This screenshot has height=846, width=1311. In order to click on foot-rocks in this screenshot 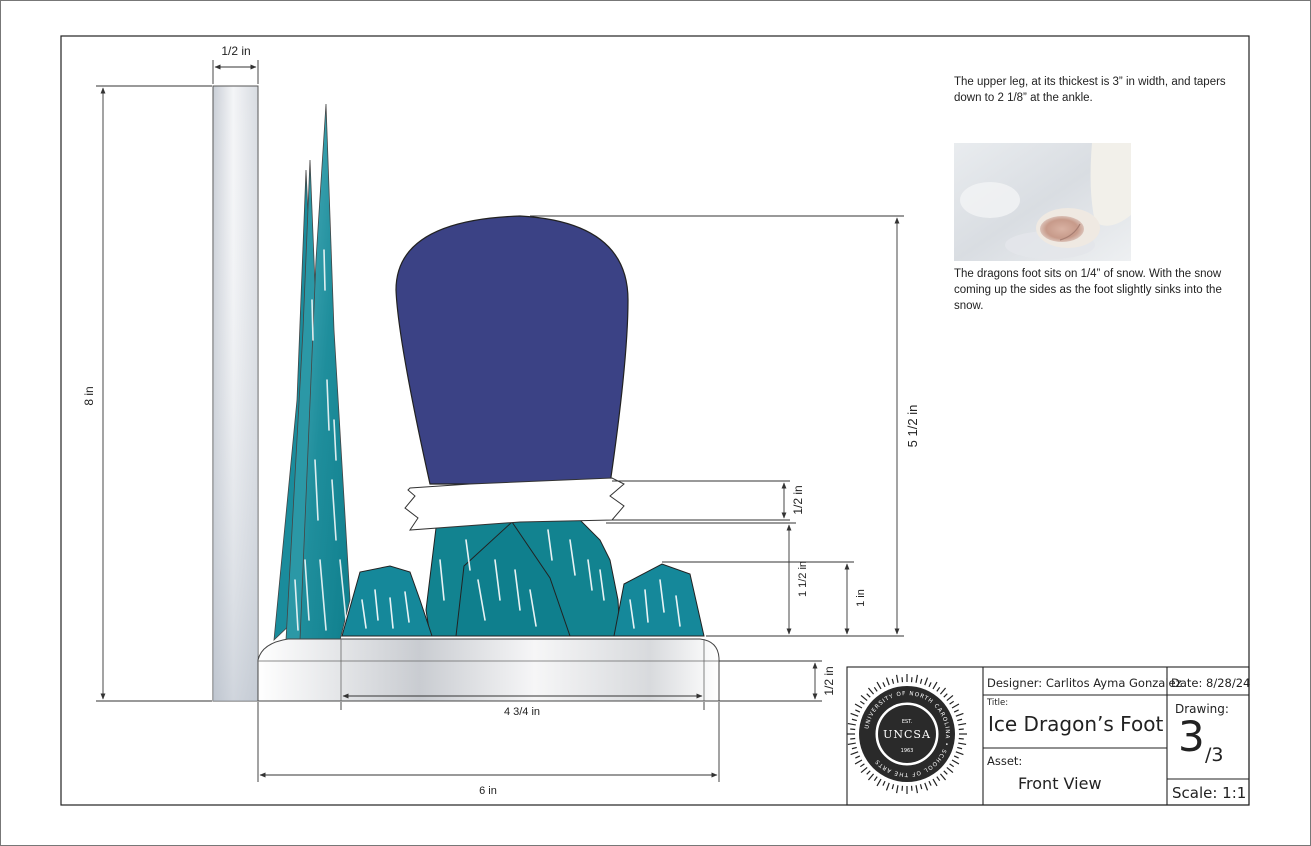, I will do `click(523, 578)`.